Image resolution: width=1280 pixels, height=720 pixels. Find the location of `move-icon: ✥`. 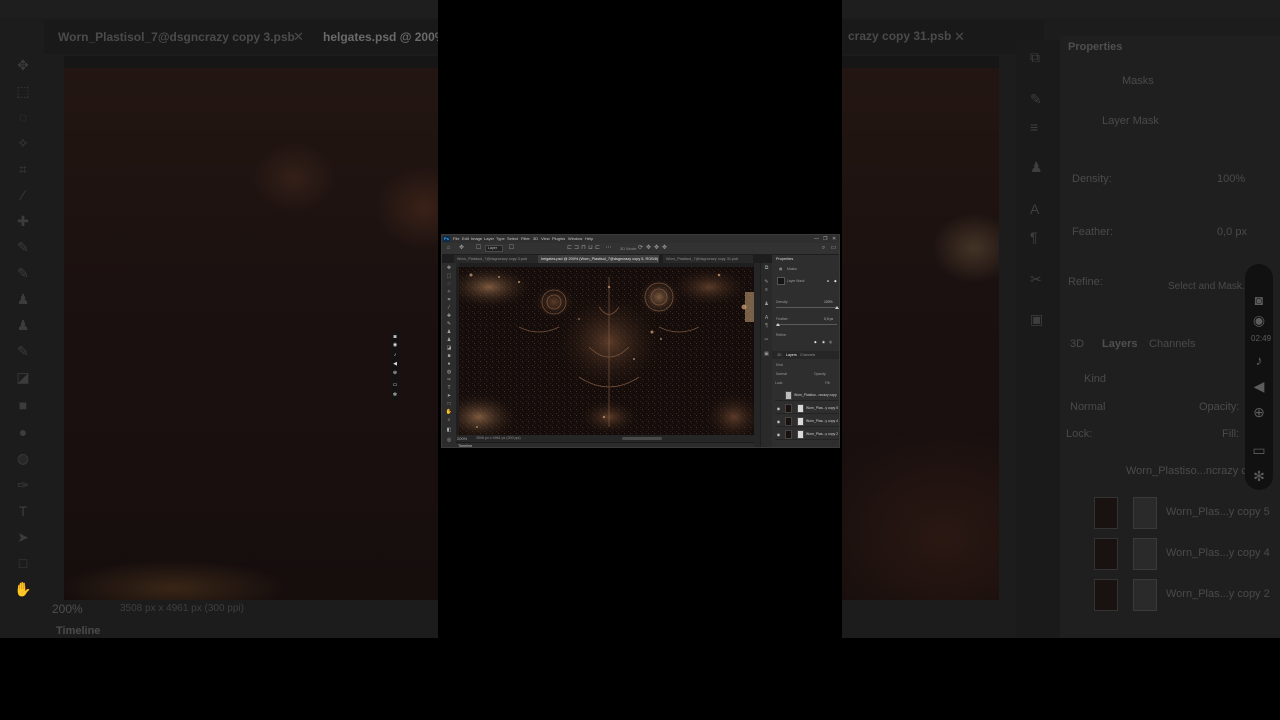

move-icon: ✥ is located at coordinates (449, 268).